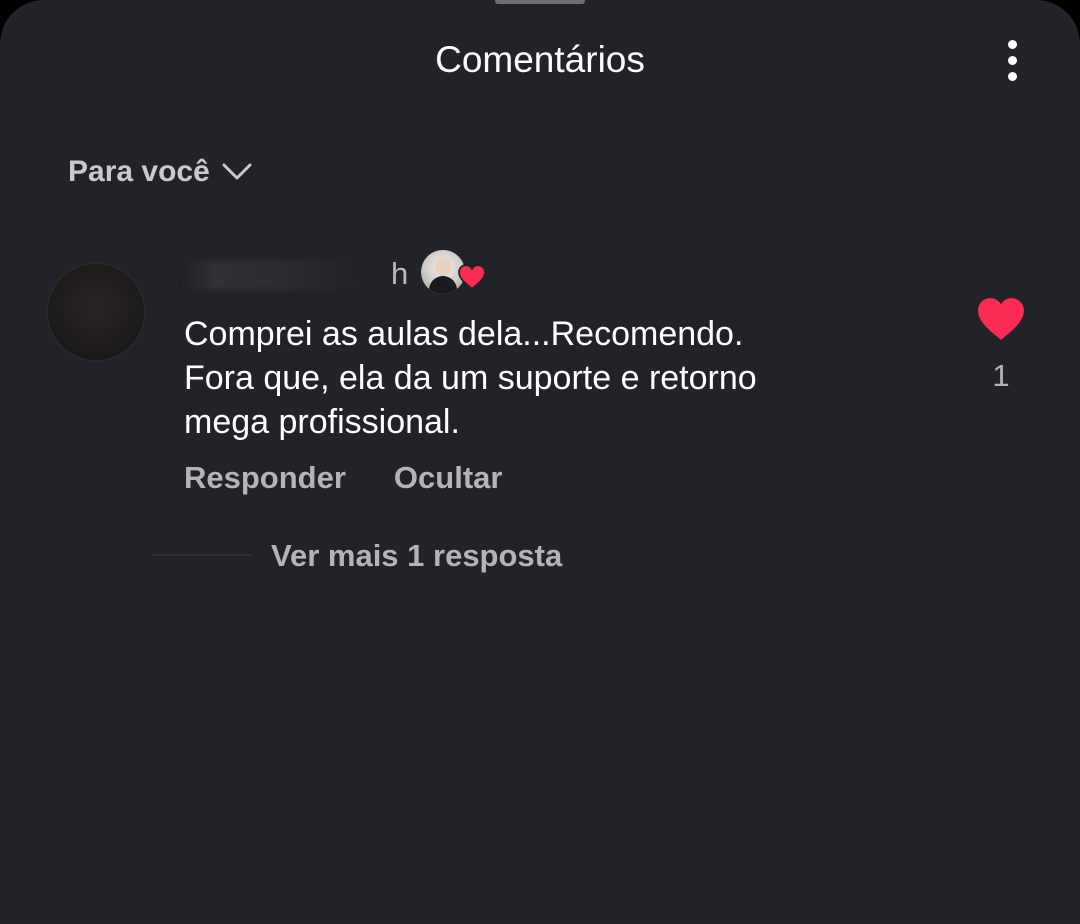  Describe the element at coordinates (1012, 44) in the screenshot. I see `more-vertical-icon` at that location.